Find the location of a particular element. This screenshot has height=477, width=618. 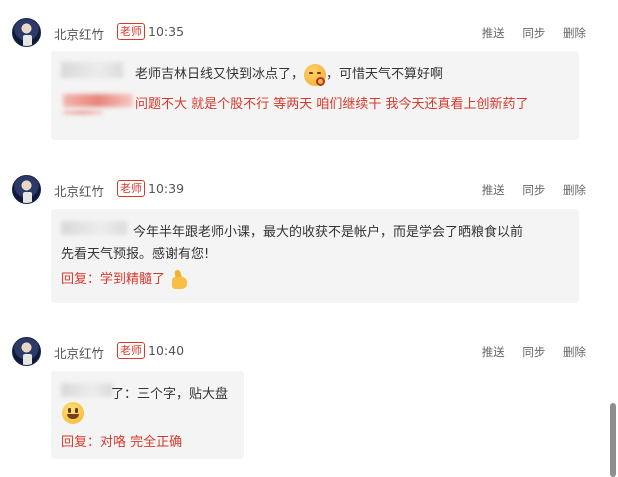

thumbs-up-icon is located at coordinates (179, 280).